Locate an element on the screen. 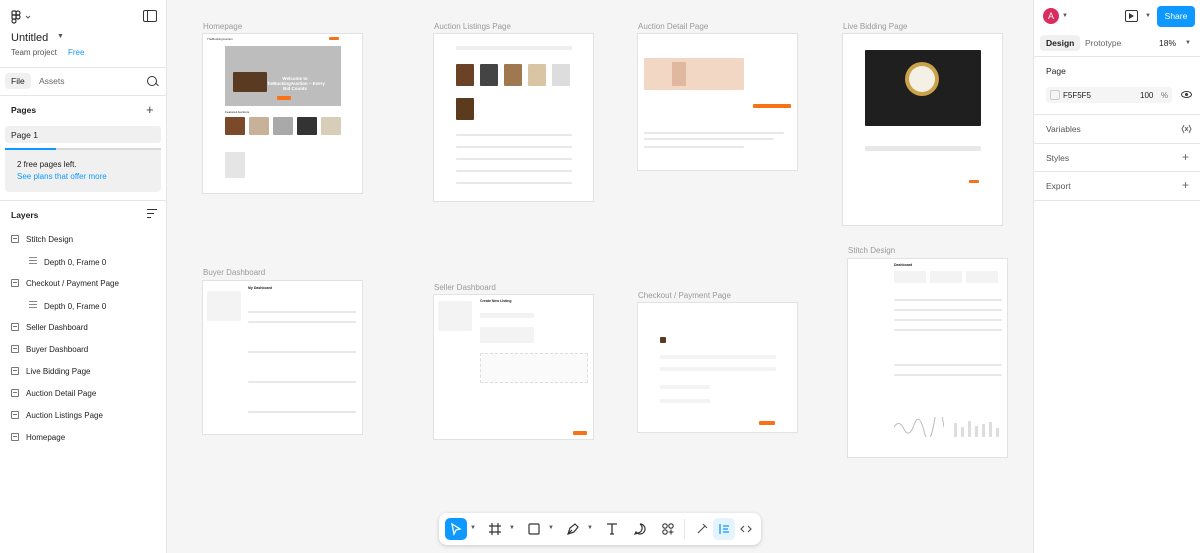  layer-item: Buyer Dashboard is located at coordinates (49, 349).